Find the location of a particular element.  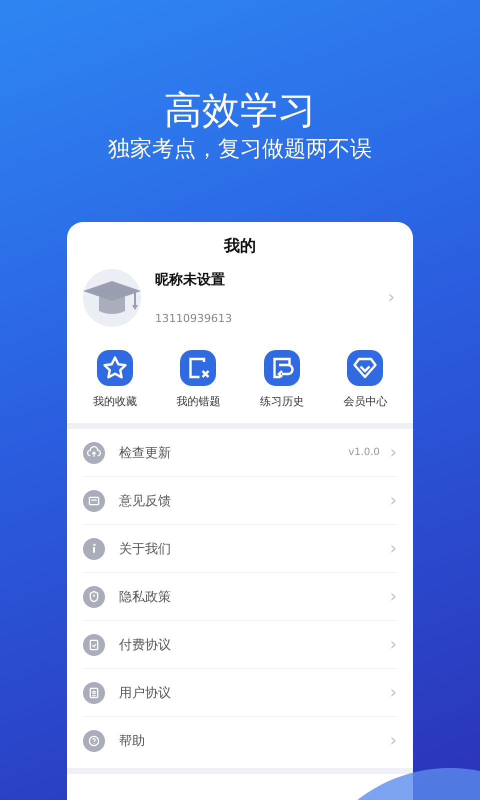

menu-label: 意见反馈 is located at coordinates (145, 501).